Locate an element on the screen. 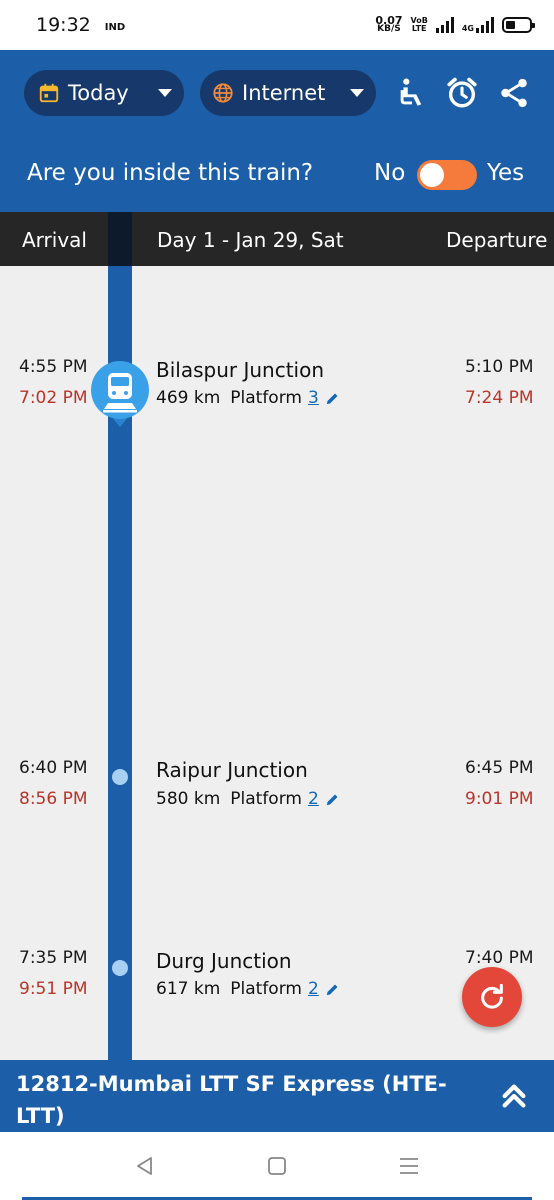  volte-indicator: VoB LTE is located at coordinates (419, 25).